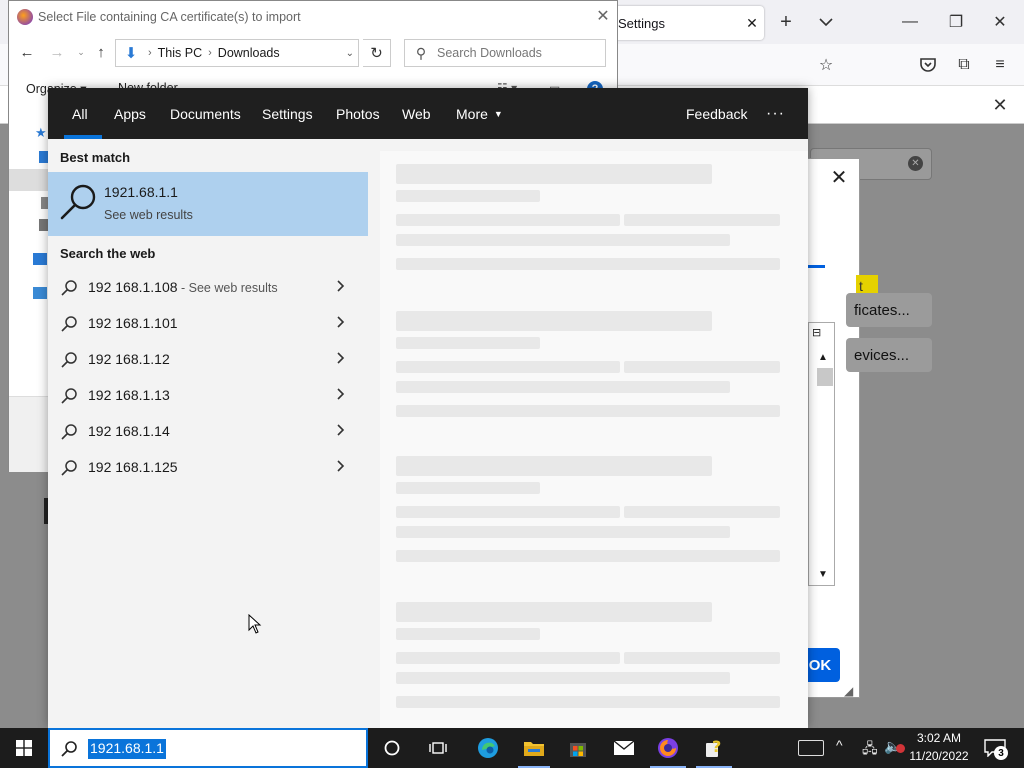  Describe the element at coordinates (1000, 65) in the screenshot. I see `hamburger-menu-icon: ≡` at that location.